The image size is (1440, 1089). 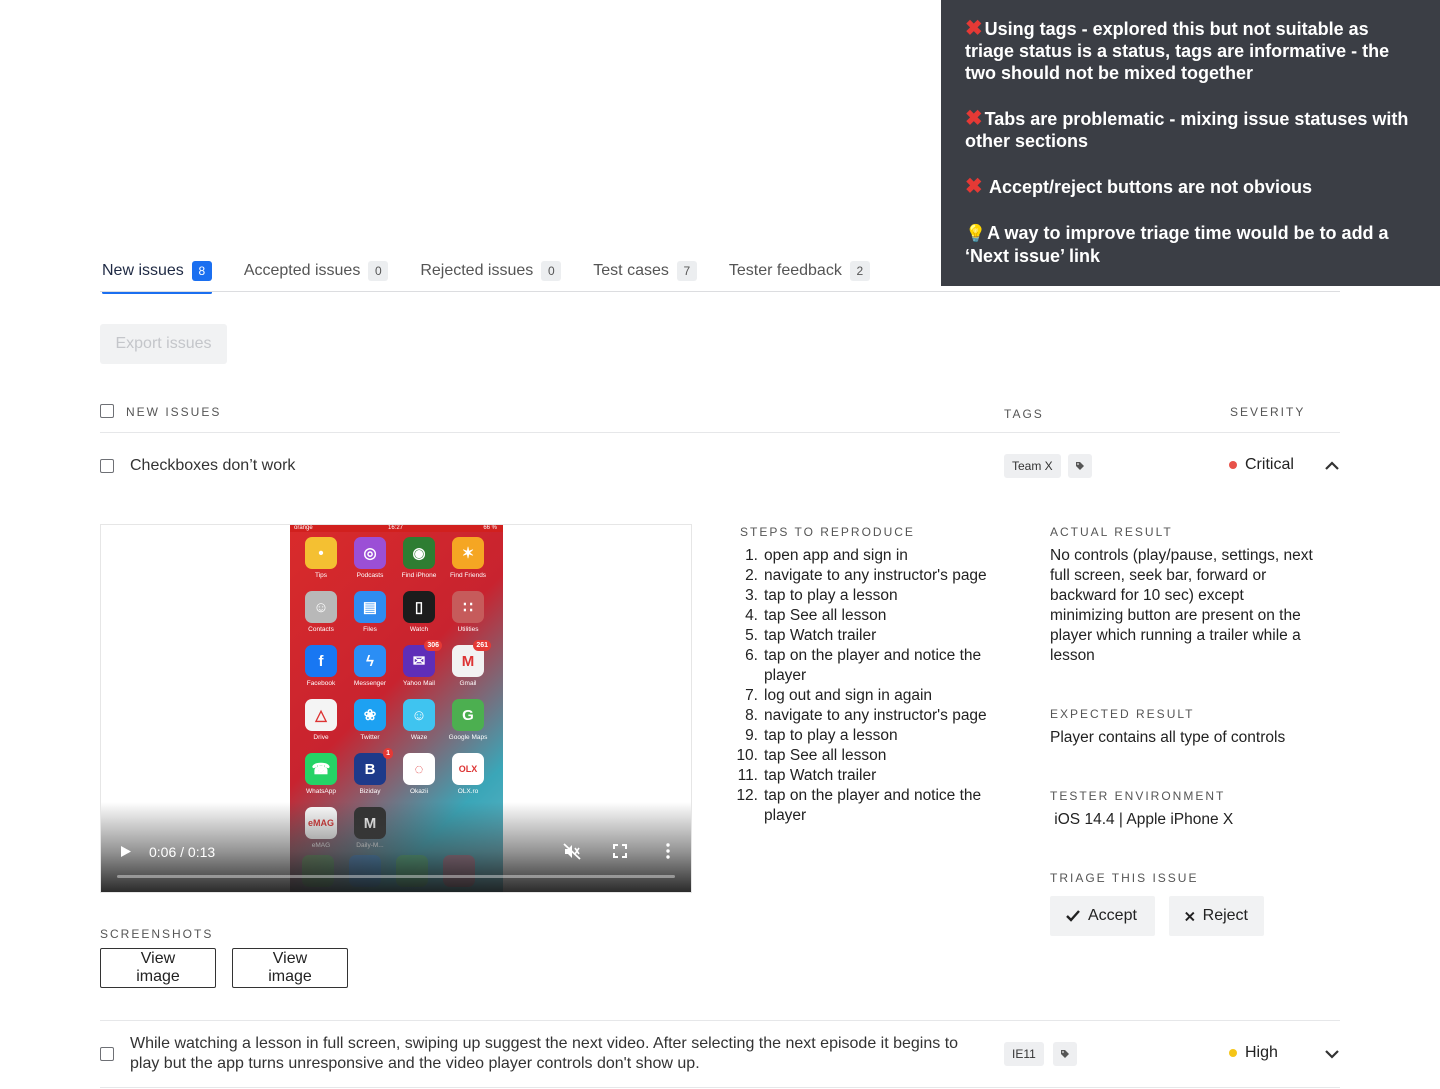 I want to click on phone-app: ☺ Waze, so click(x=419, y=720).